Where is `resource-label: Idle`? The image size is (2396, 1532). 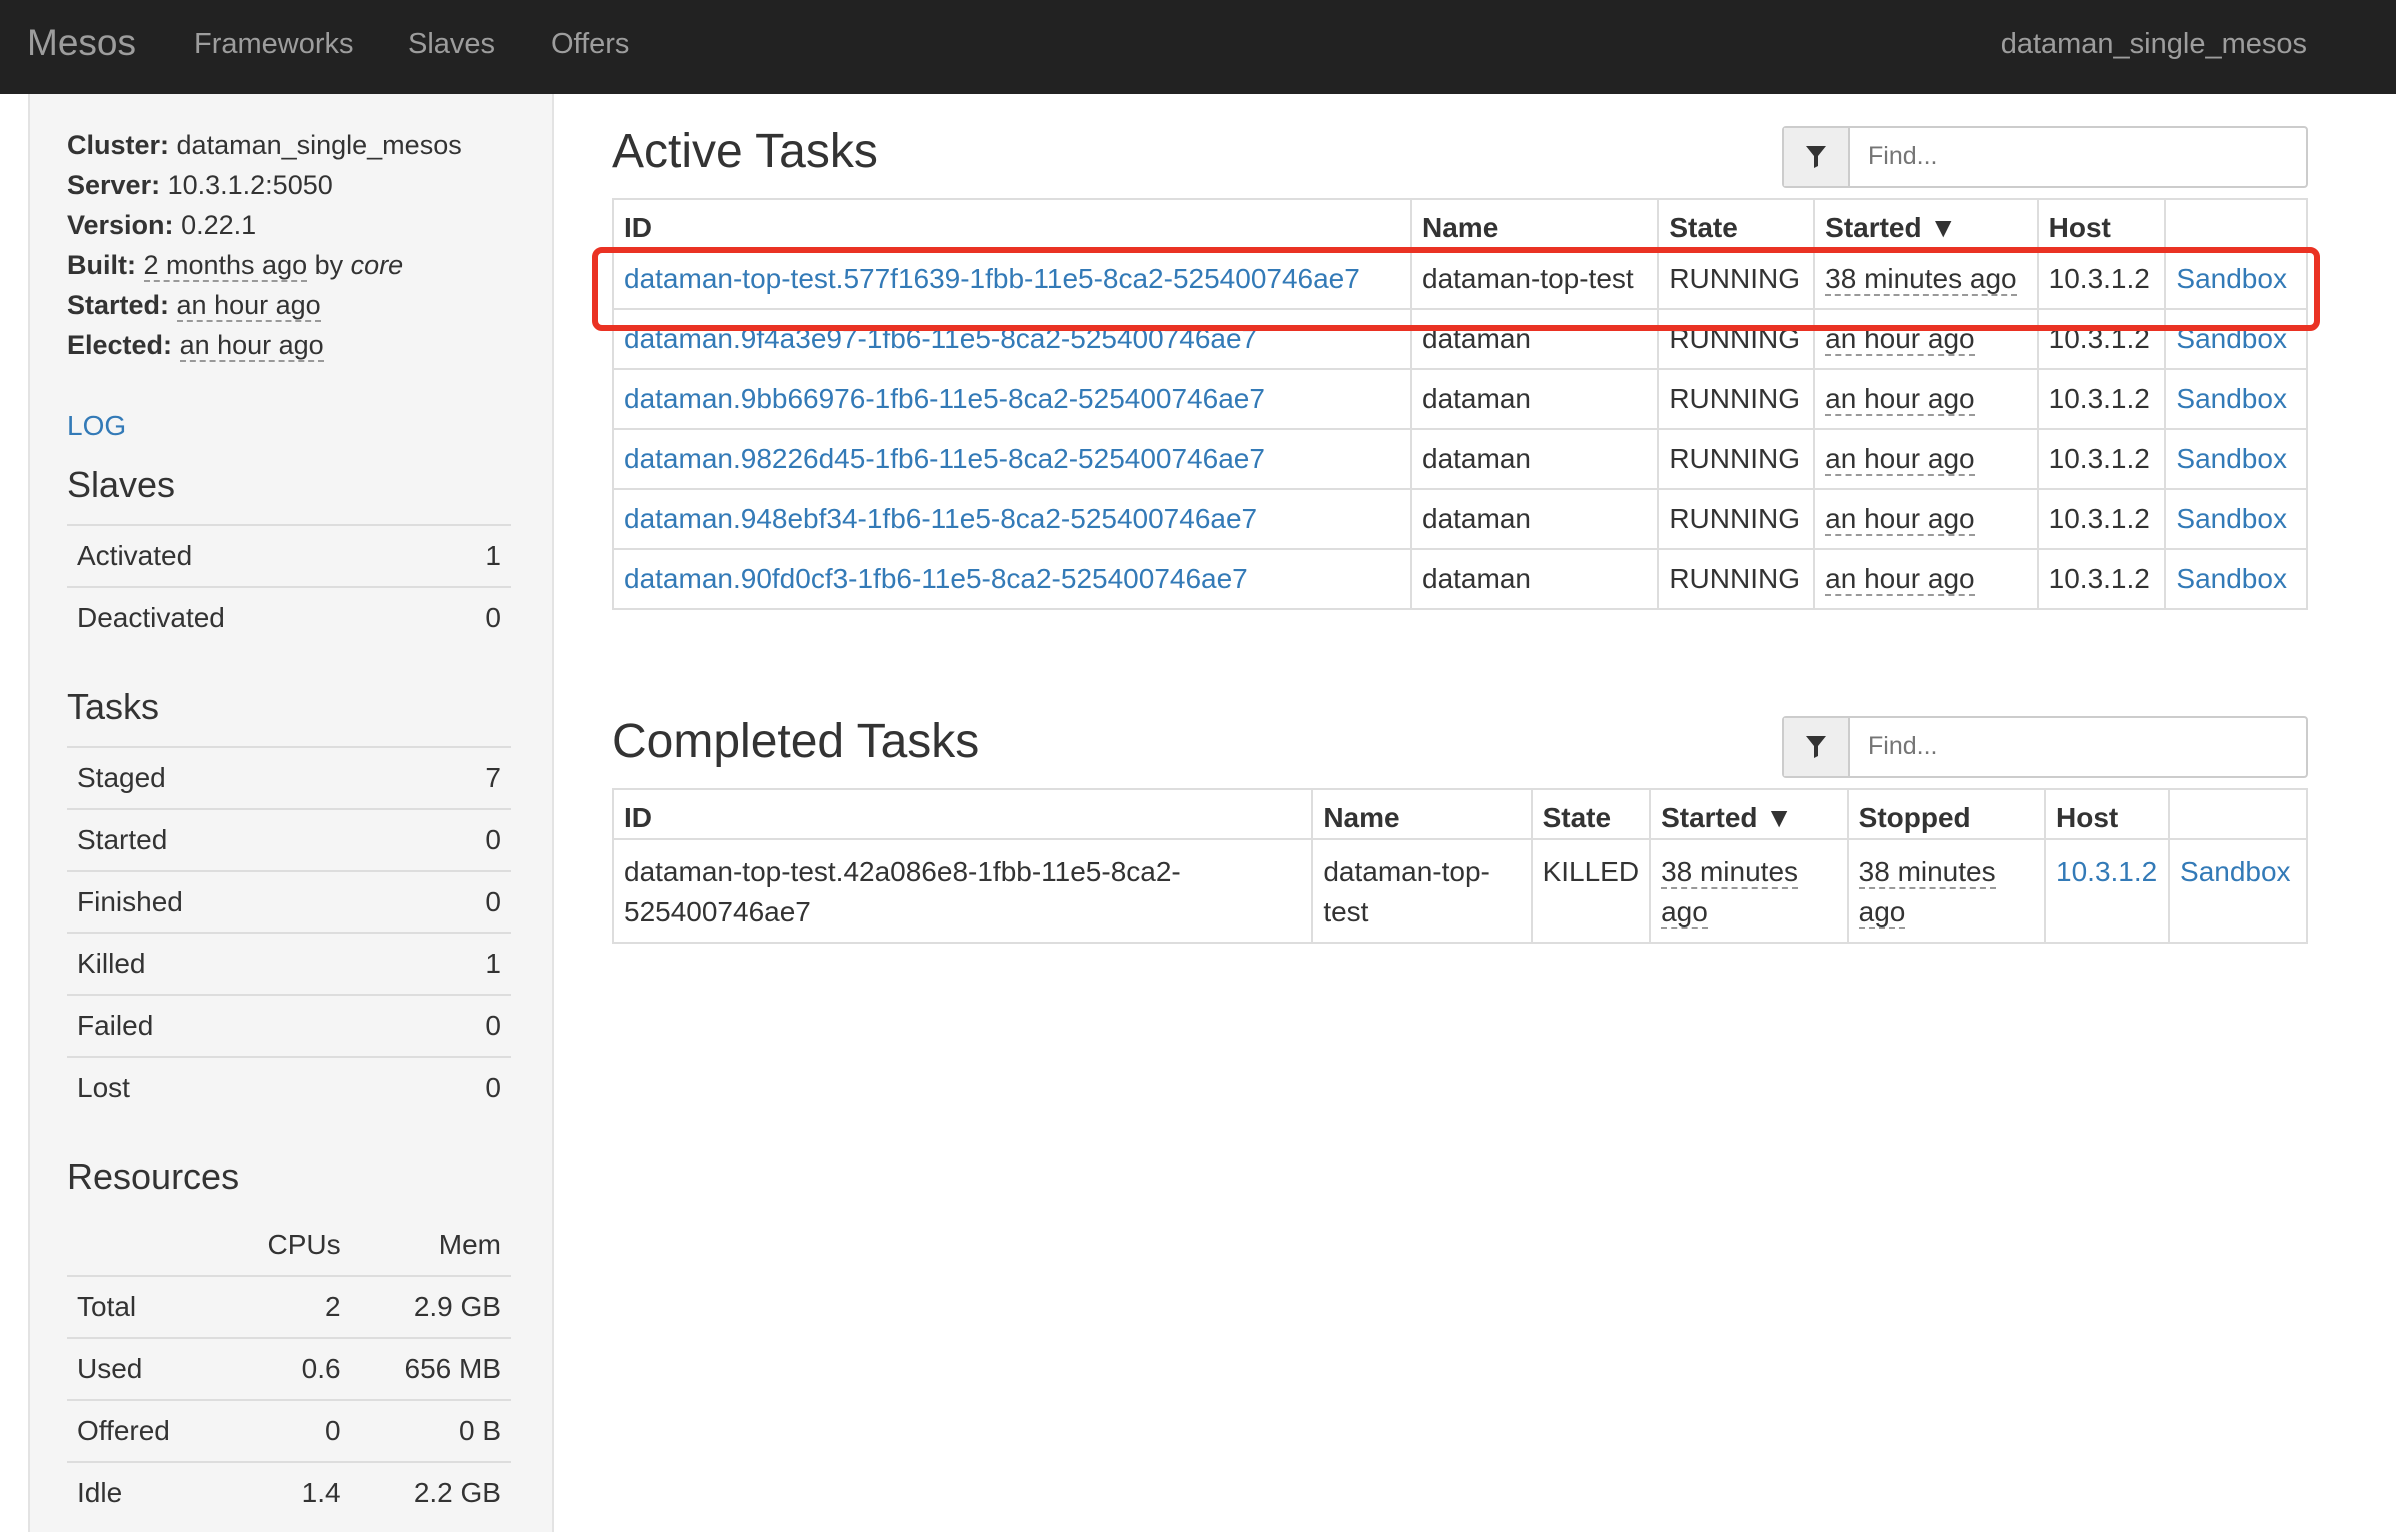 resource-label: Idle is located at coordinates (145, 1492).